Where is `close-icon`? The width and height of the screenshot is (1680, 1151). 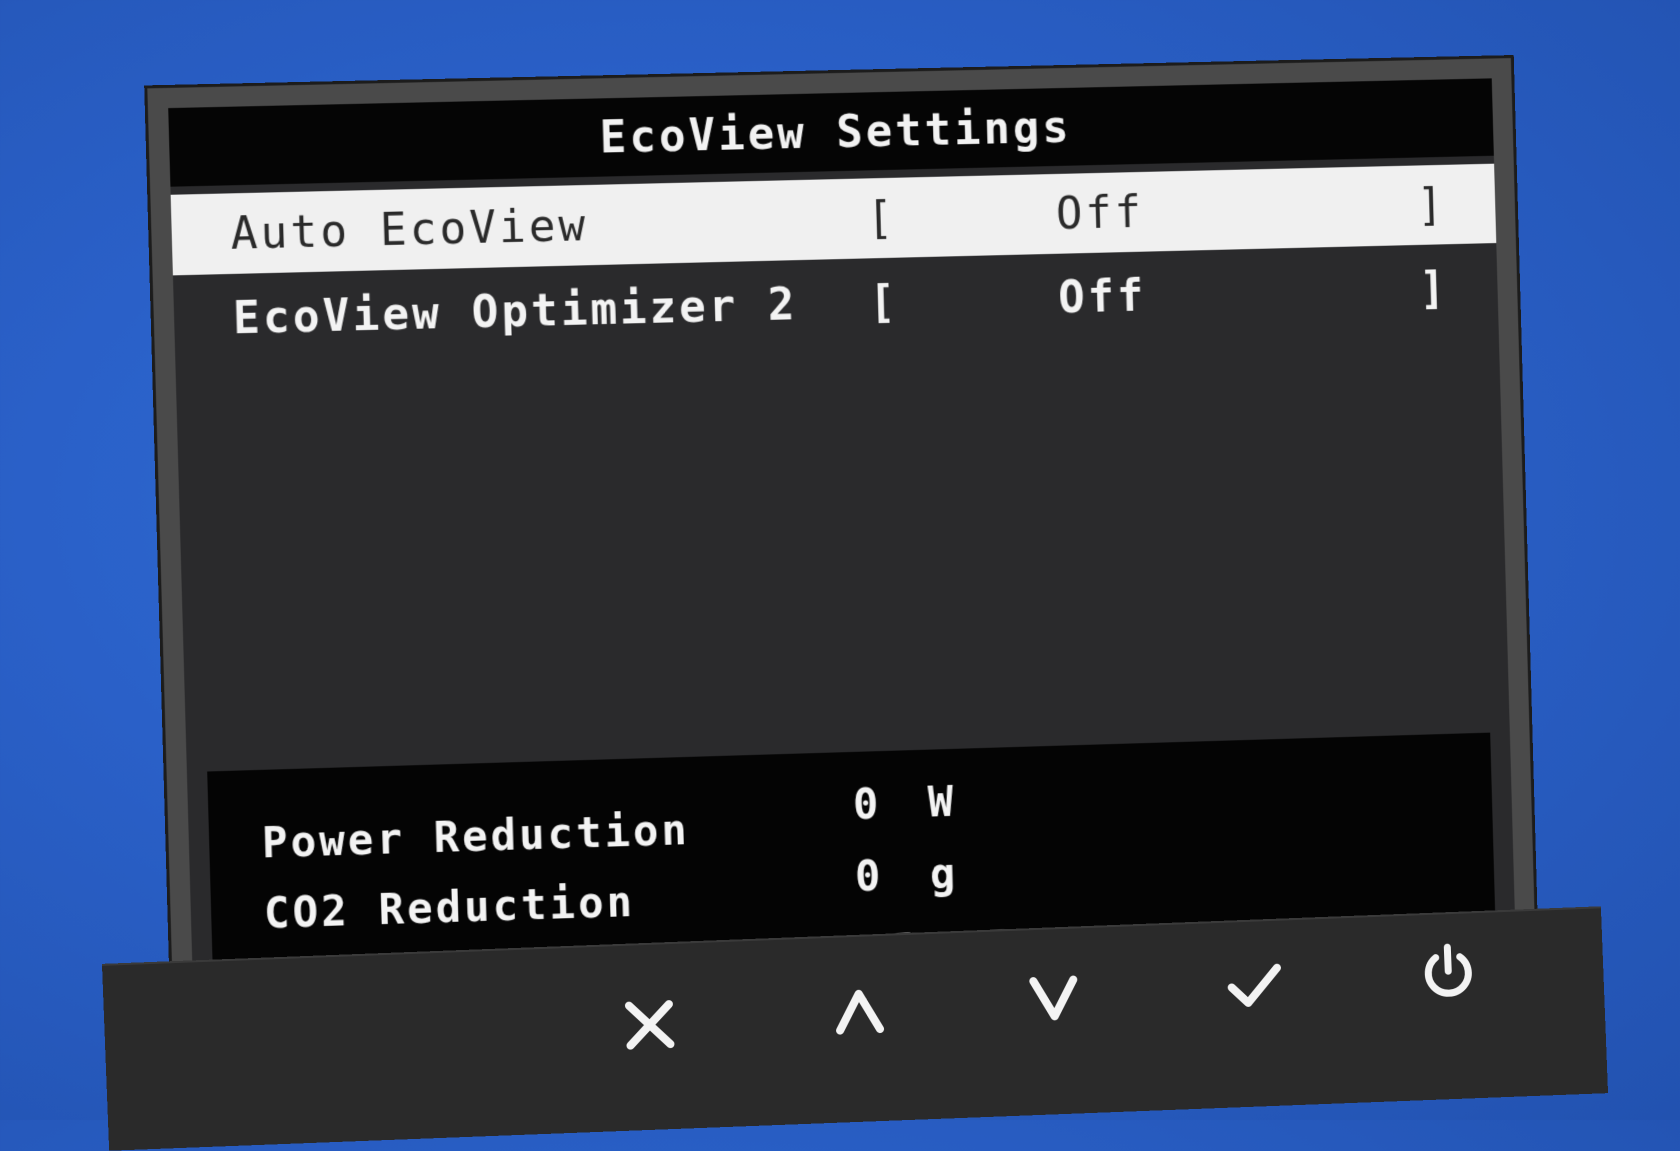
close-icon is located at coordinates (649, 1025).